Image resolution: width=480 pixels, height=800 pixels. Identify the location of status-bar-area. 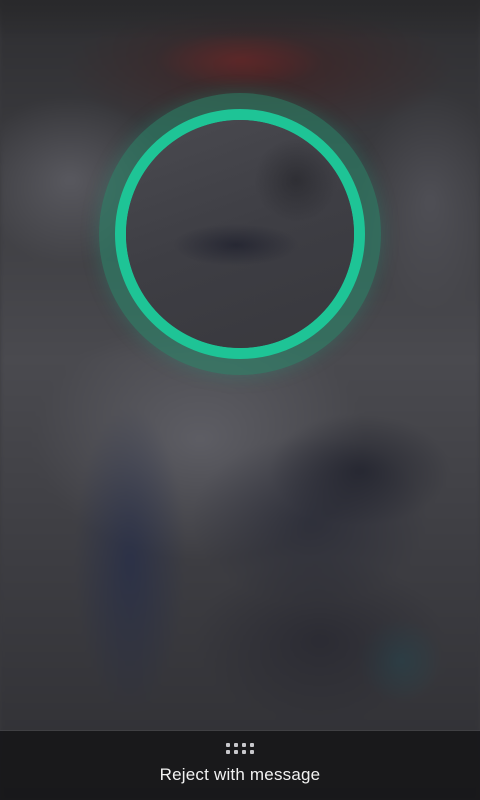
(240, 20).